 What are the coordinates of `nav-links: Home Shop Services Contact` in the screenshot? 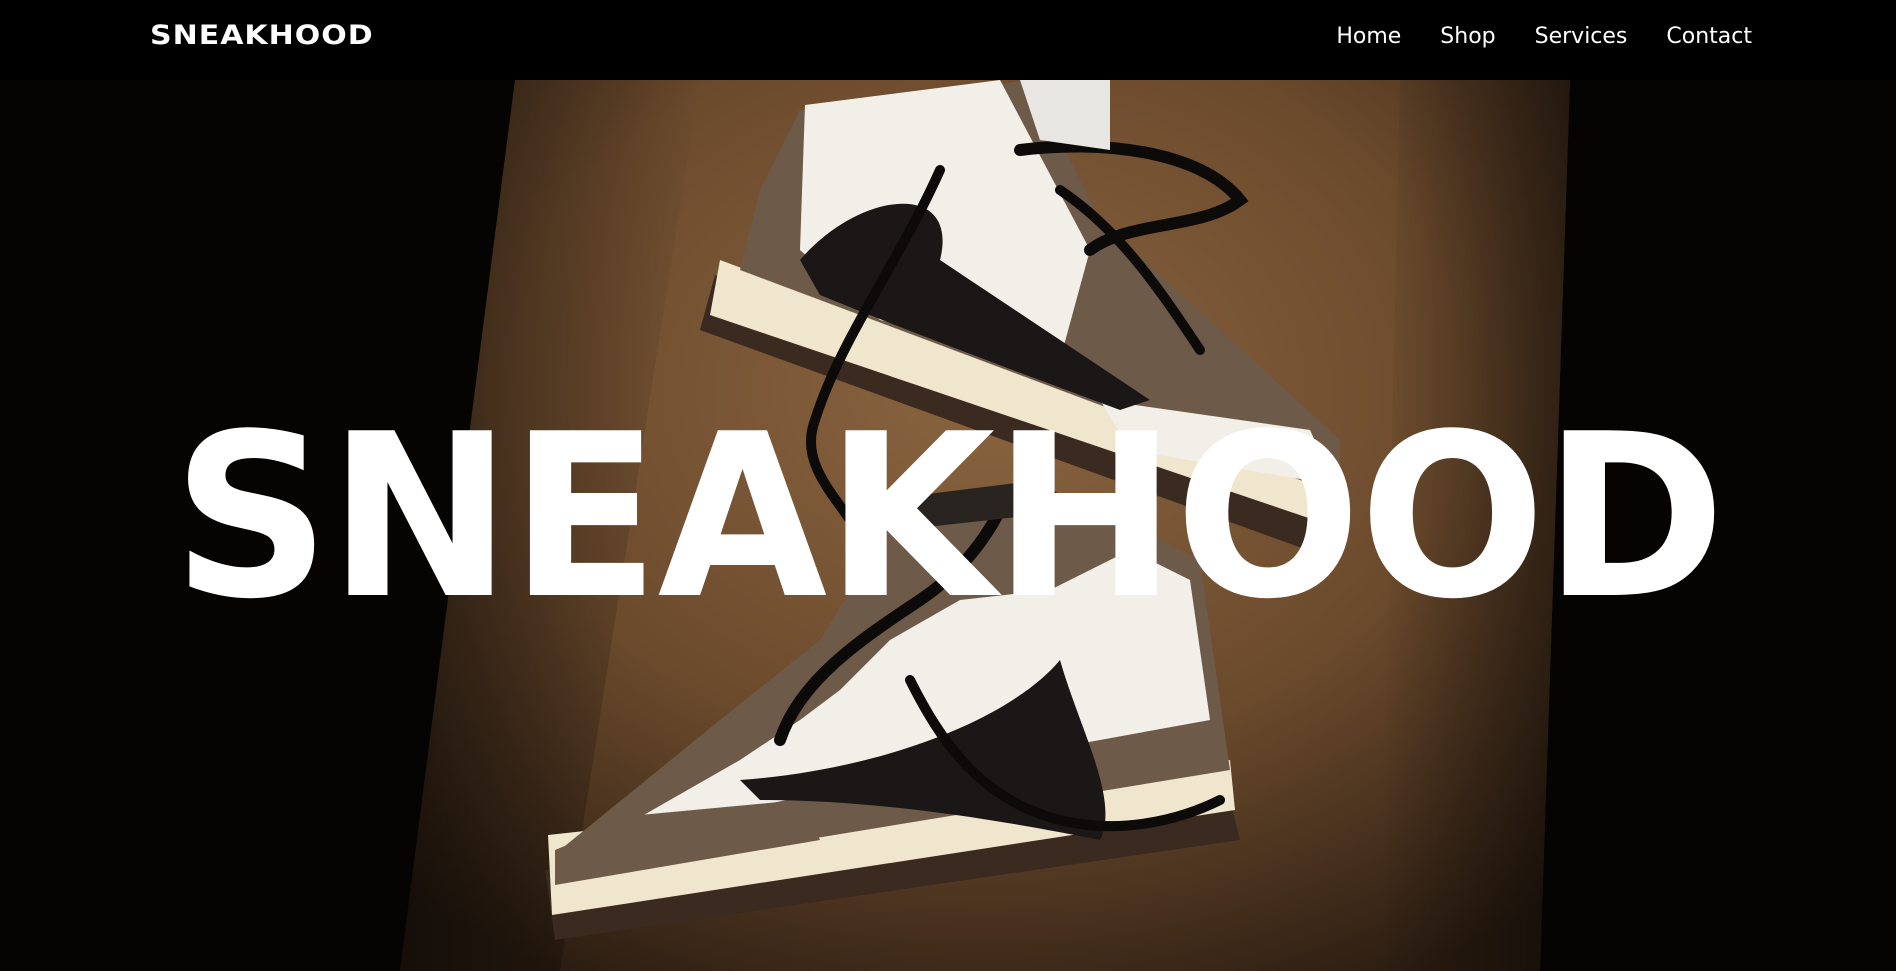 It's located at (1544, 36).